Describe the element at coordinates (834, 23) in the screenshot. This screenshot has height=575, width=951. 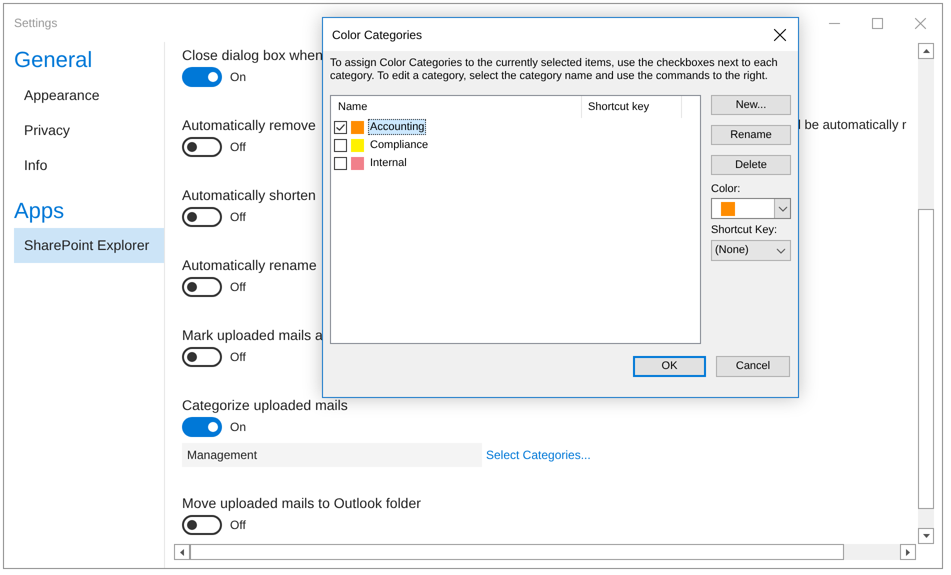
I see `minimize-icon` at that location.